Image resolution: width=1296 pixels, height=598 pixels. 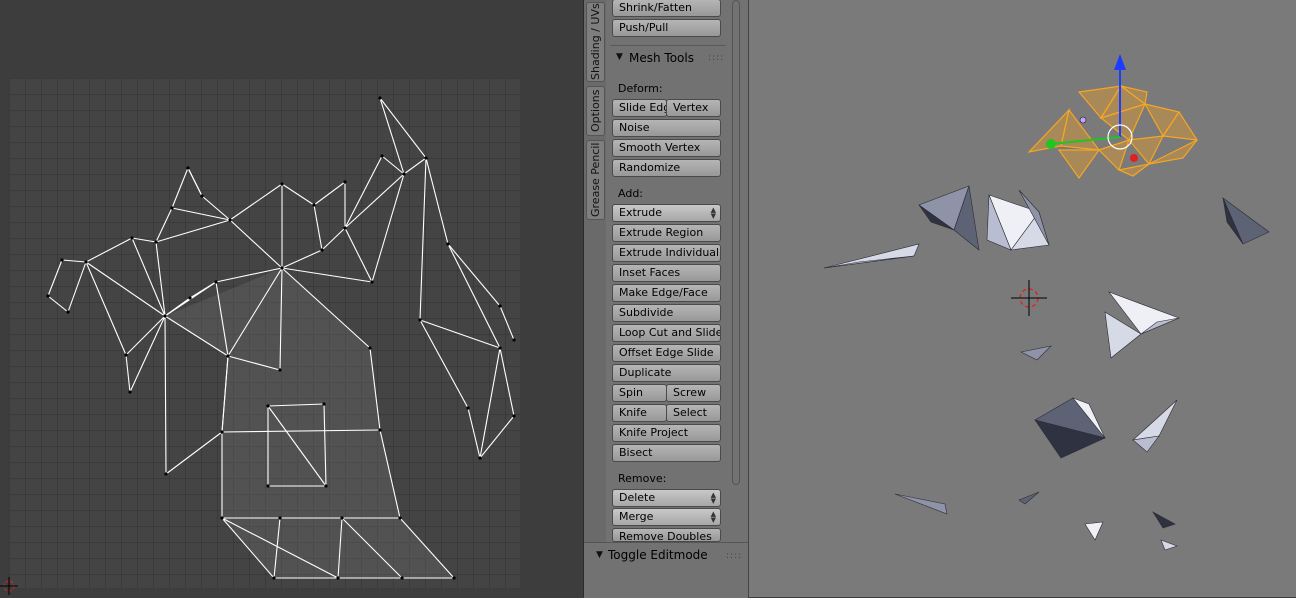 I want to click on make-edge-face-button: Make Edge/Face, so click(x=666, y=293).